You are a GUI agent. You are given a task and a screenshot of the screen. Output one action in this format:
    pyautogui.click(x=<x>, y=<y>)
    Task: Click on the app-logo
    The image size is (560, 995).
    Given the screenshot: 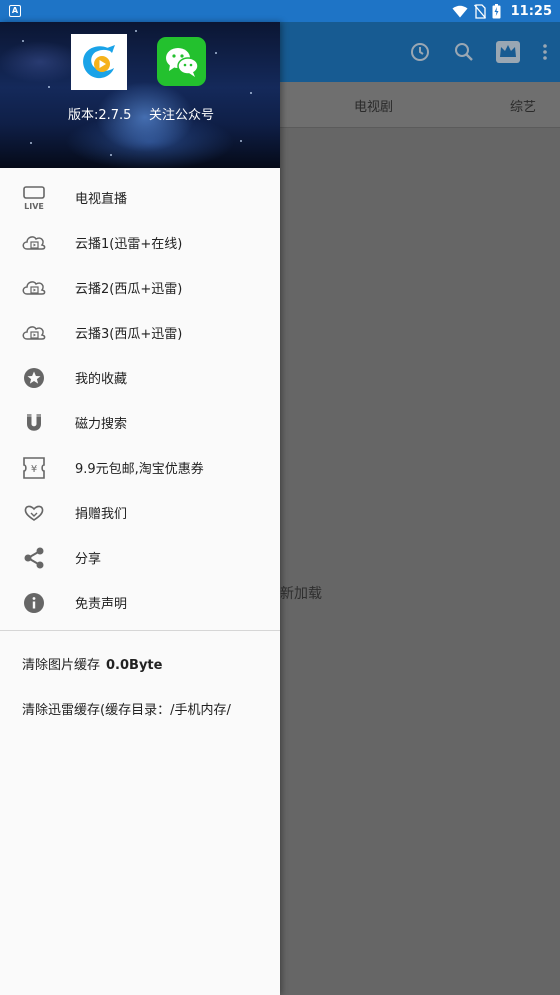 What is the action you would take?
    pyautogui.click(x=99, y=62)
    